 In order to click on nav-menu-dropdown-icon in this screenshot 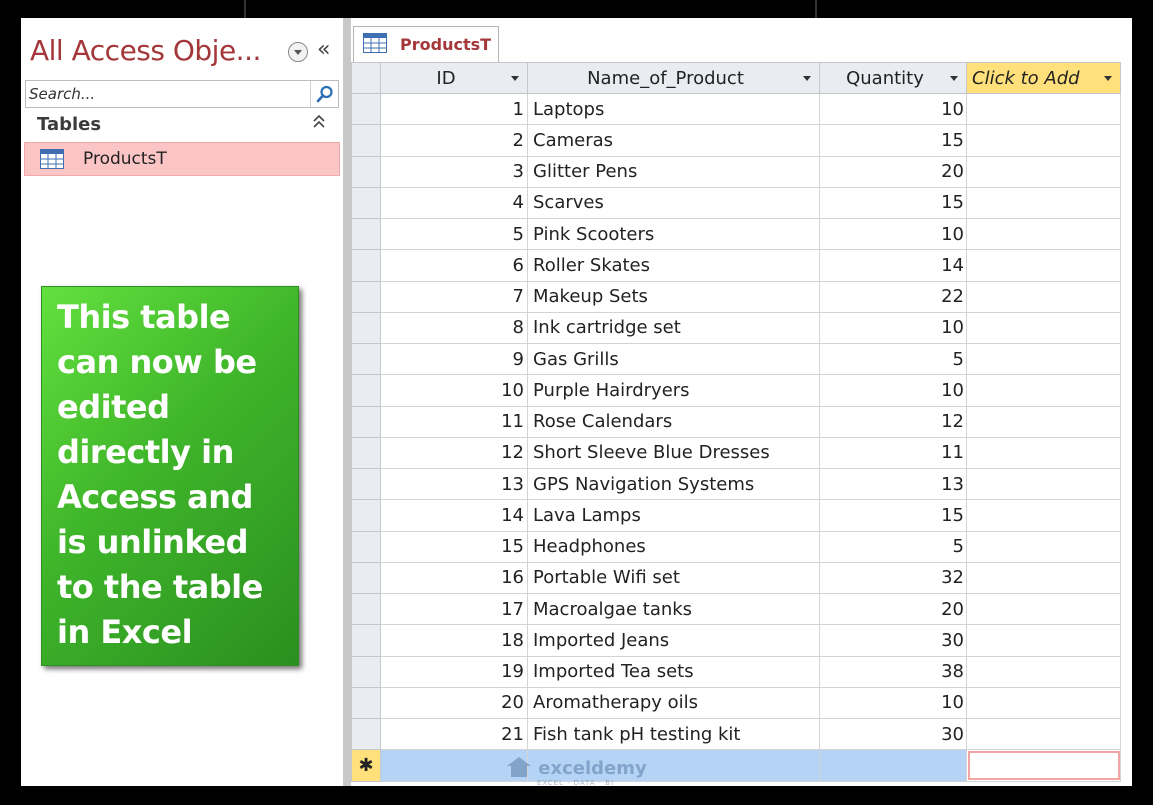, I will do `click(298, 52)`.